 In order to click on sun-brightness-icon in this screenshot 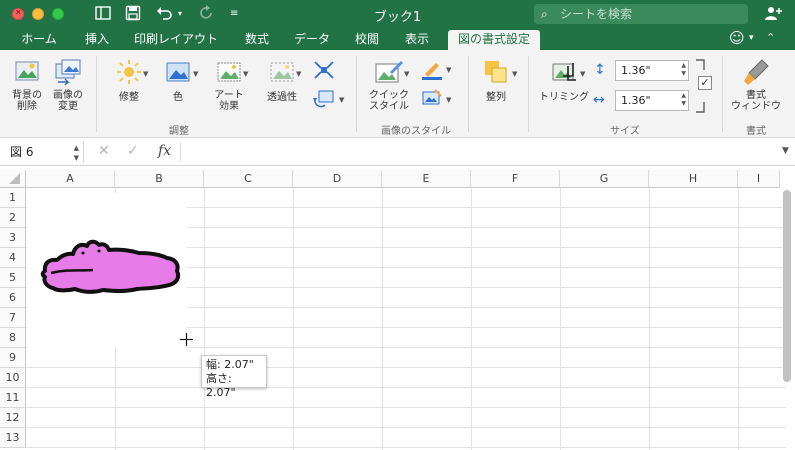, I will do `click(129, 72)`.